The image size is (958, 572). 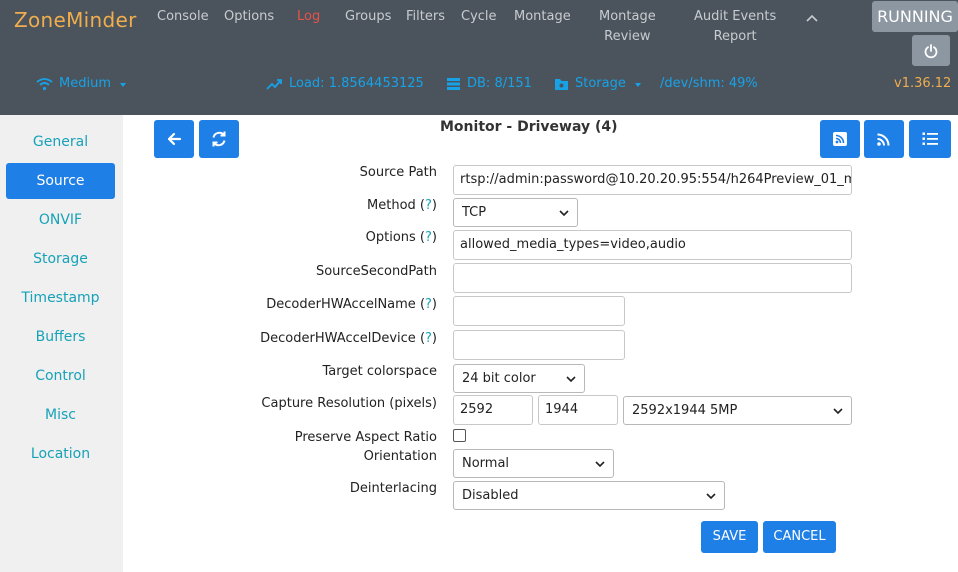 I want to click on decoder-hwaccel-name-input, so click(x=539, y=311).